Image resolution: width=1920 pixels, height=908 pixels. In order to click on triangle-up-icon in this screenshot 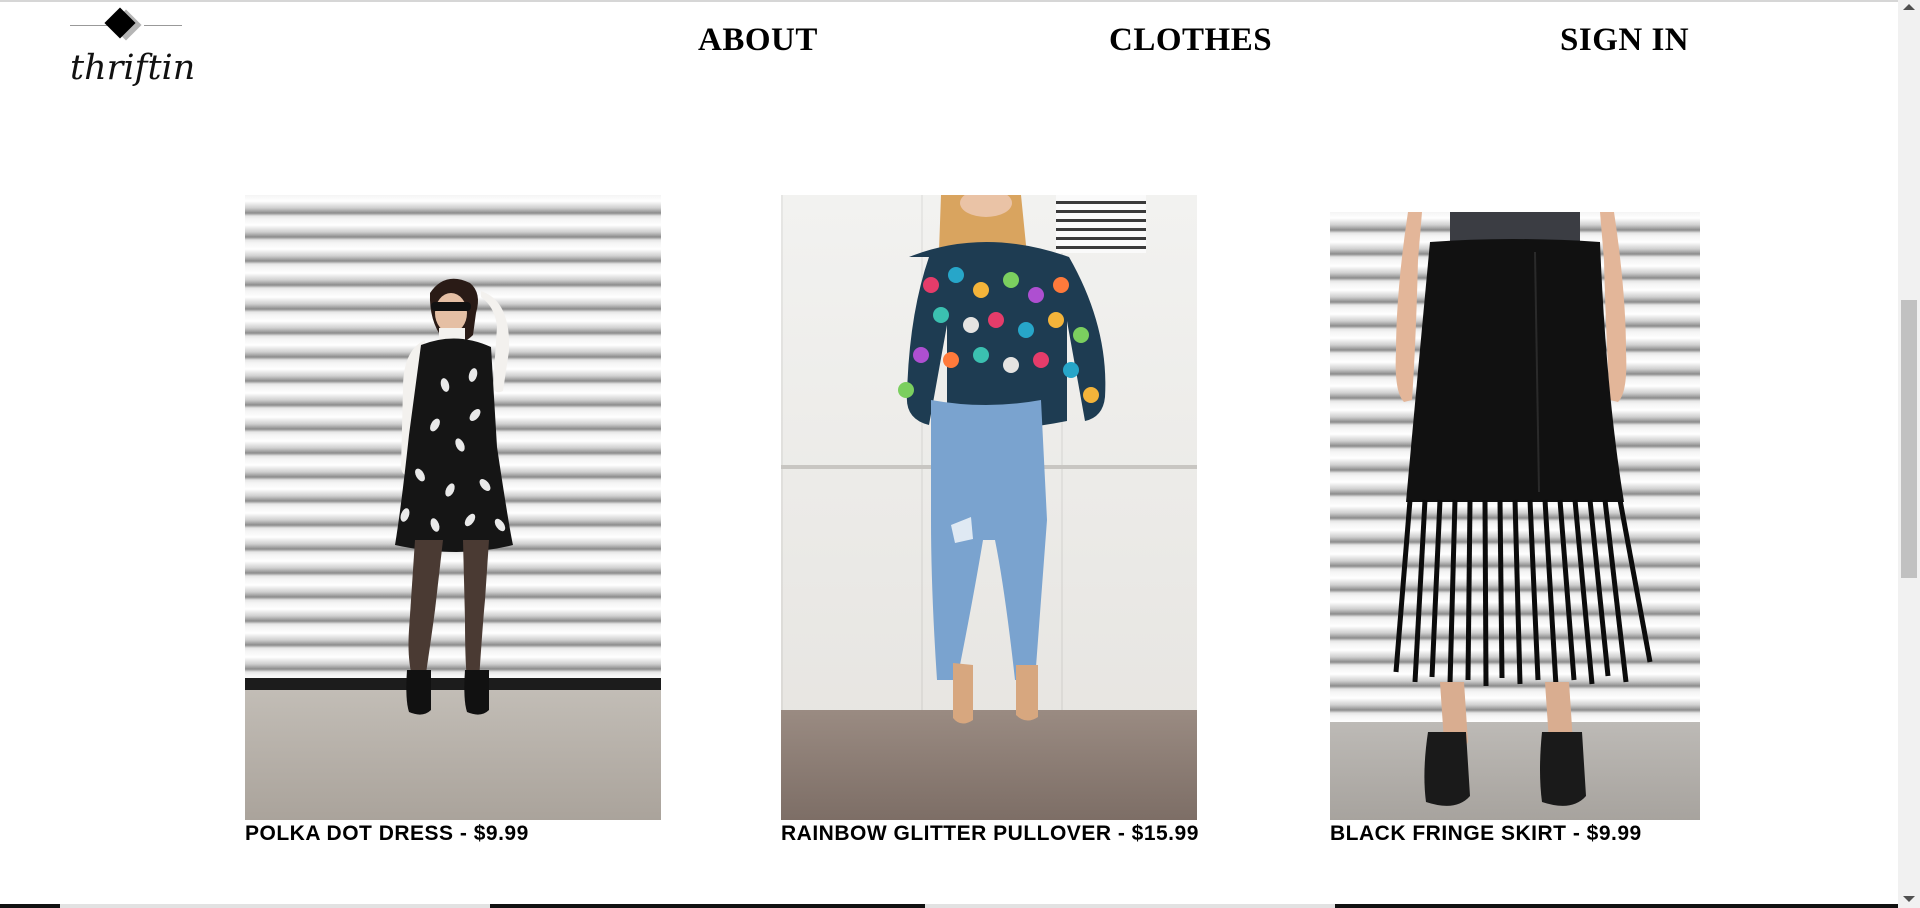, I will do `click(1909, 7)`.